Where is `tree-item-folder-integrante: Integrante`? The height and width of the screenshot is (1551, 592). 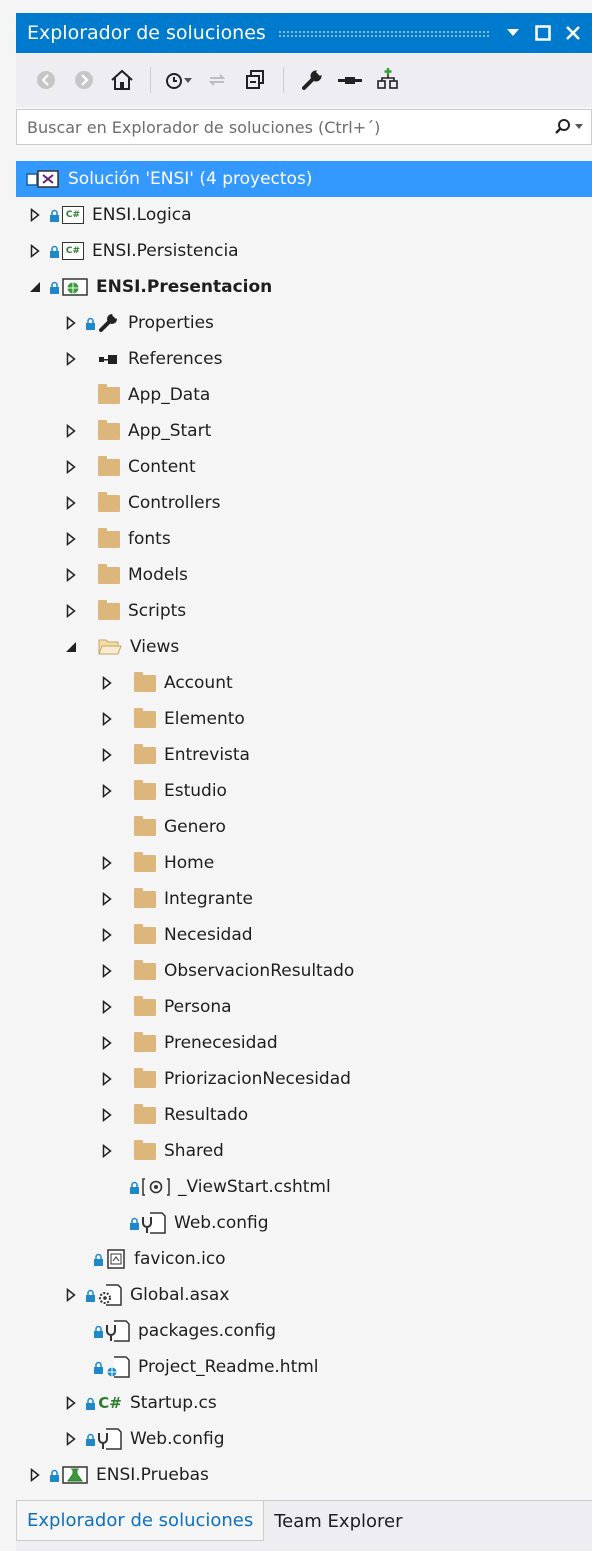
tree-item-folder-integrante: Integrante is located at coordinates (304, 899).